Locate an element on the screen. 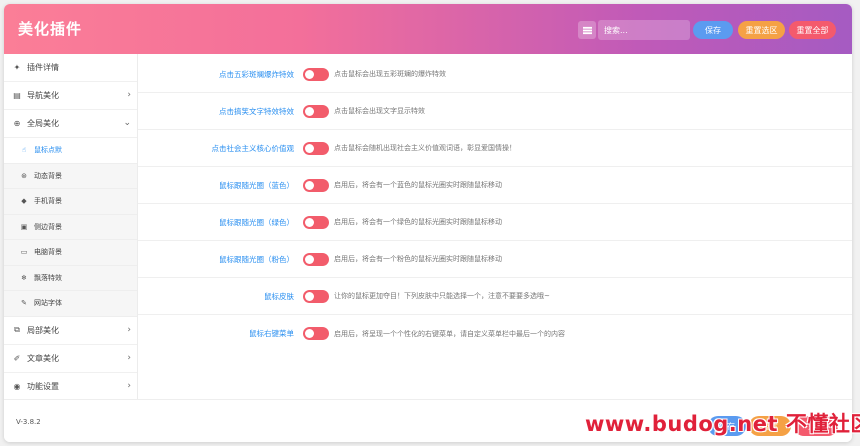  list-icon is located at coordinates (587, 30).